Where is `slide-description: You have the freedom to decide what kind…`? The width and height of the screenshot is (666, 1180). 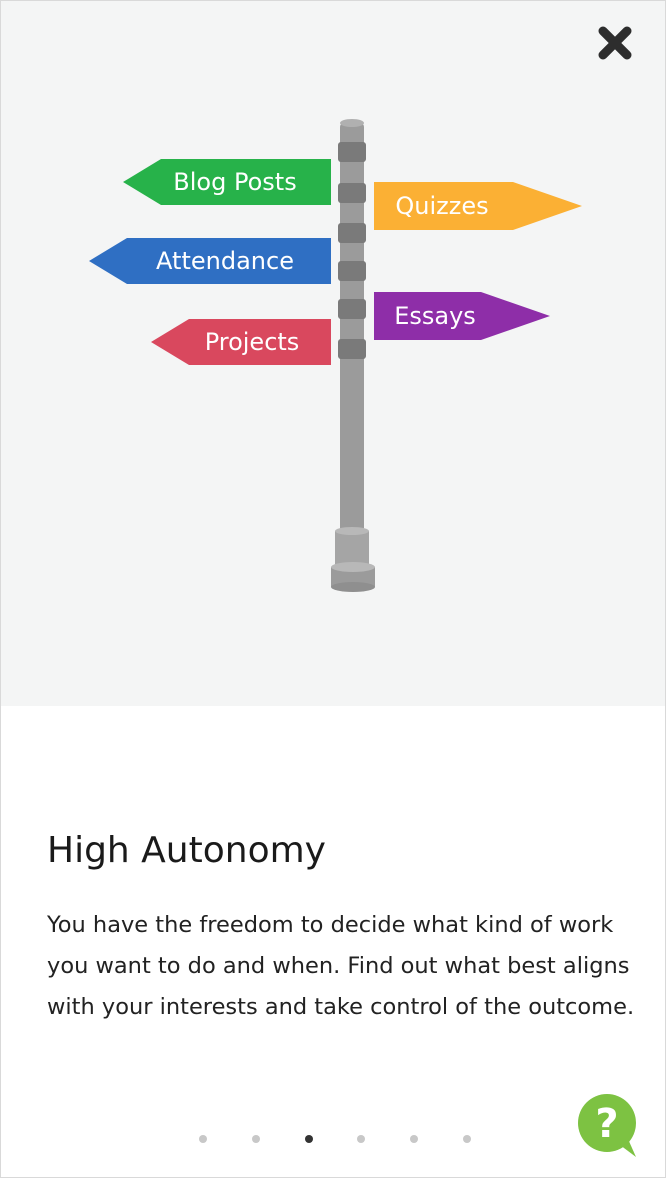 slide-description: You have the freedom to decide what kind… is located at coordinates (341, 966).